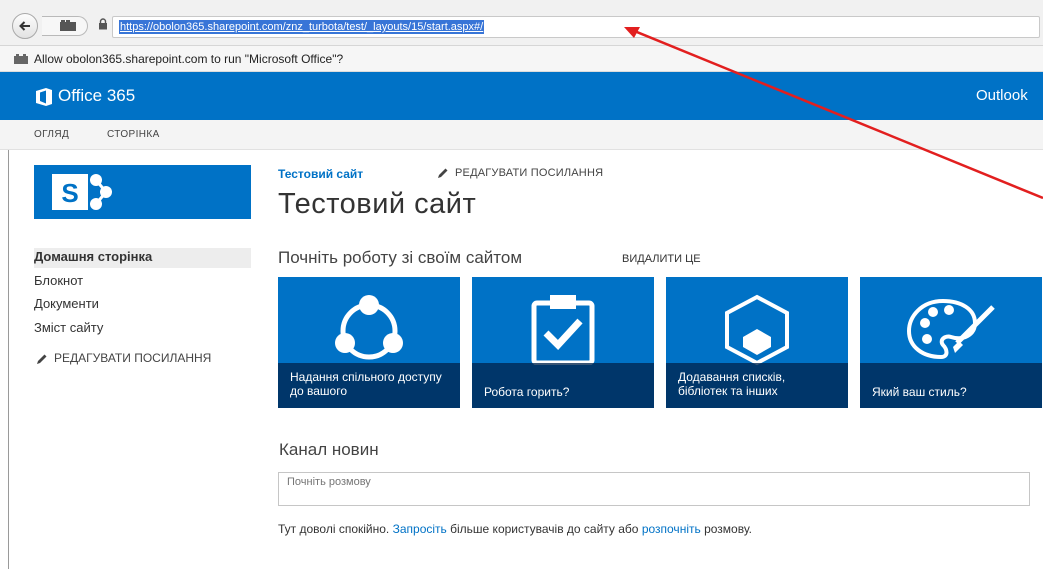 This screenshot has width=1043, height=569. Describe the element at coordinates (833, 113) in the screenshot. I see `annotation-arrow` at that location.